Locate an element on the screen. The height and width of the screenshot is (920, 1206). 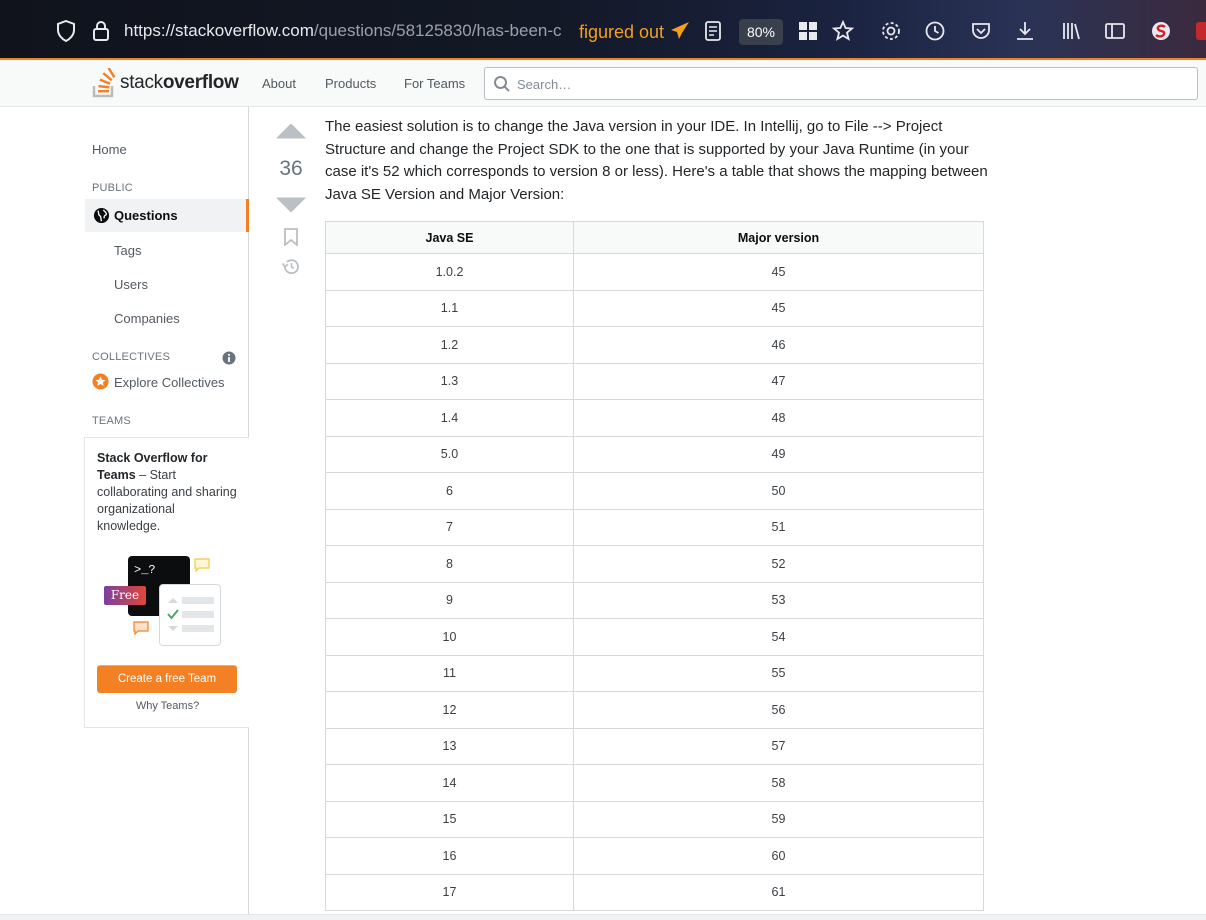
page-bottom-edge is located at coordinates (603, 917).